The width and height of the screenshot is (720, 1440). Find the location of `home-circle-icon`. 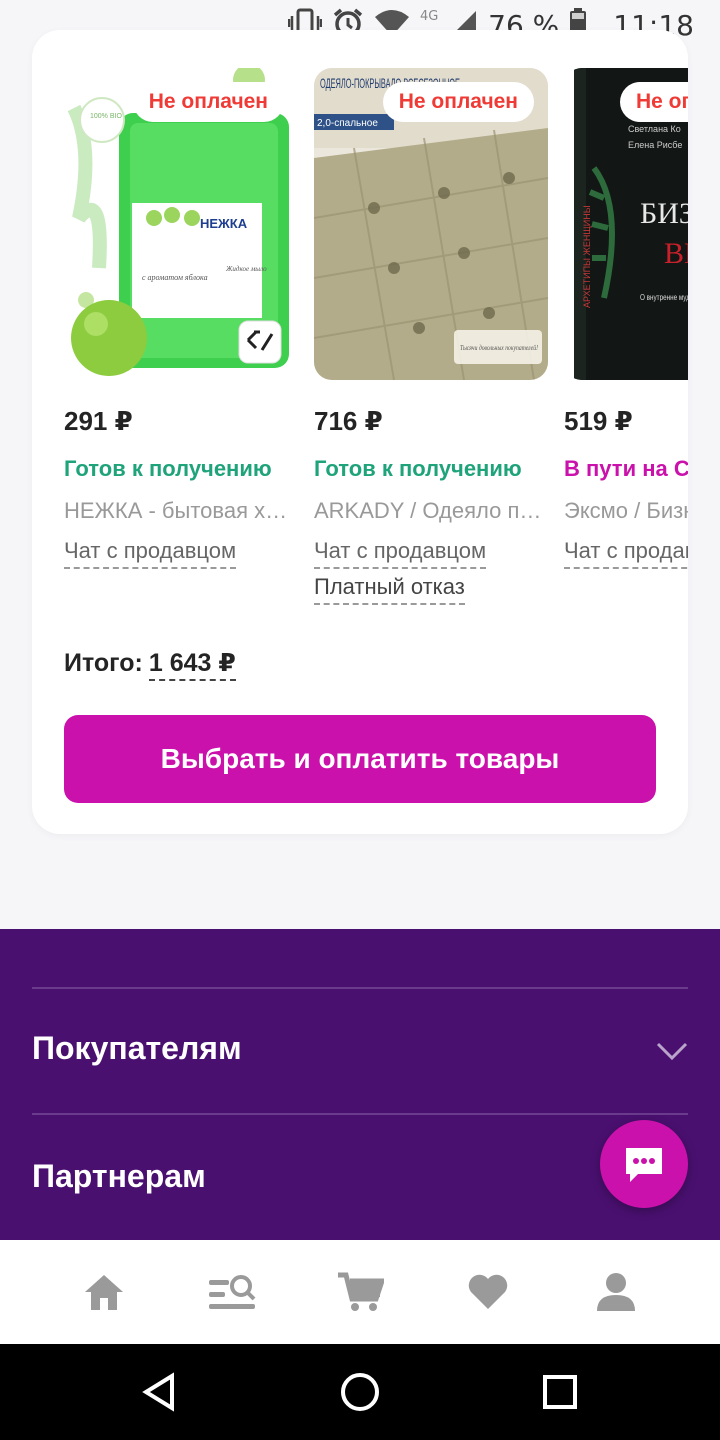

home-circle-icon is located at coordinates (360, 1392).